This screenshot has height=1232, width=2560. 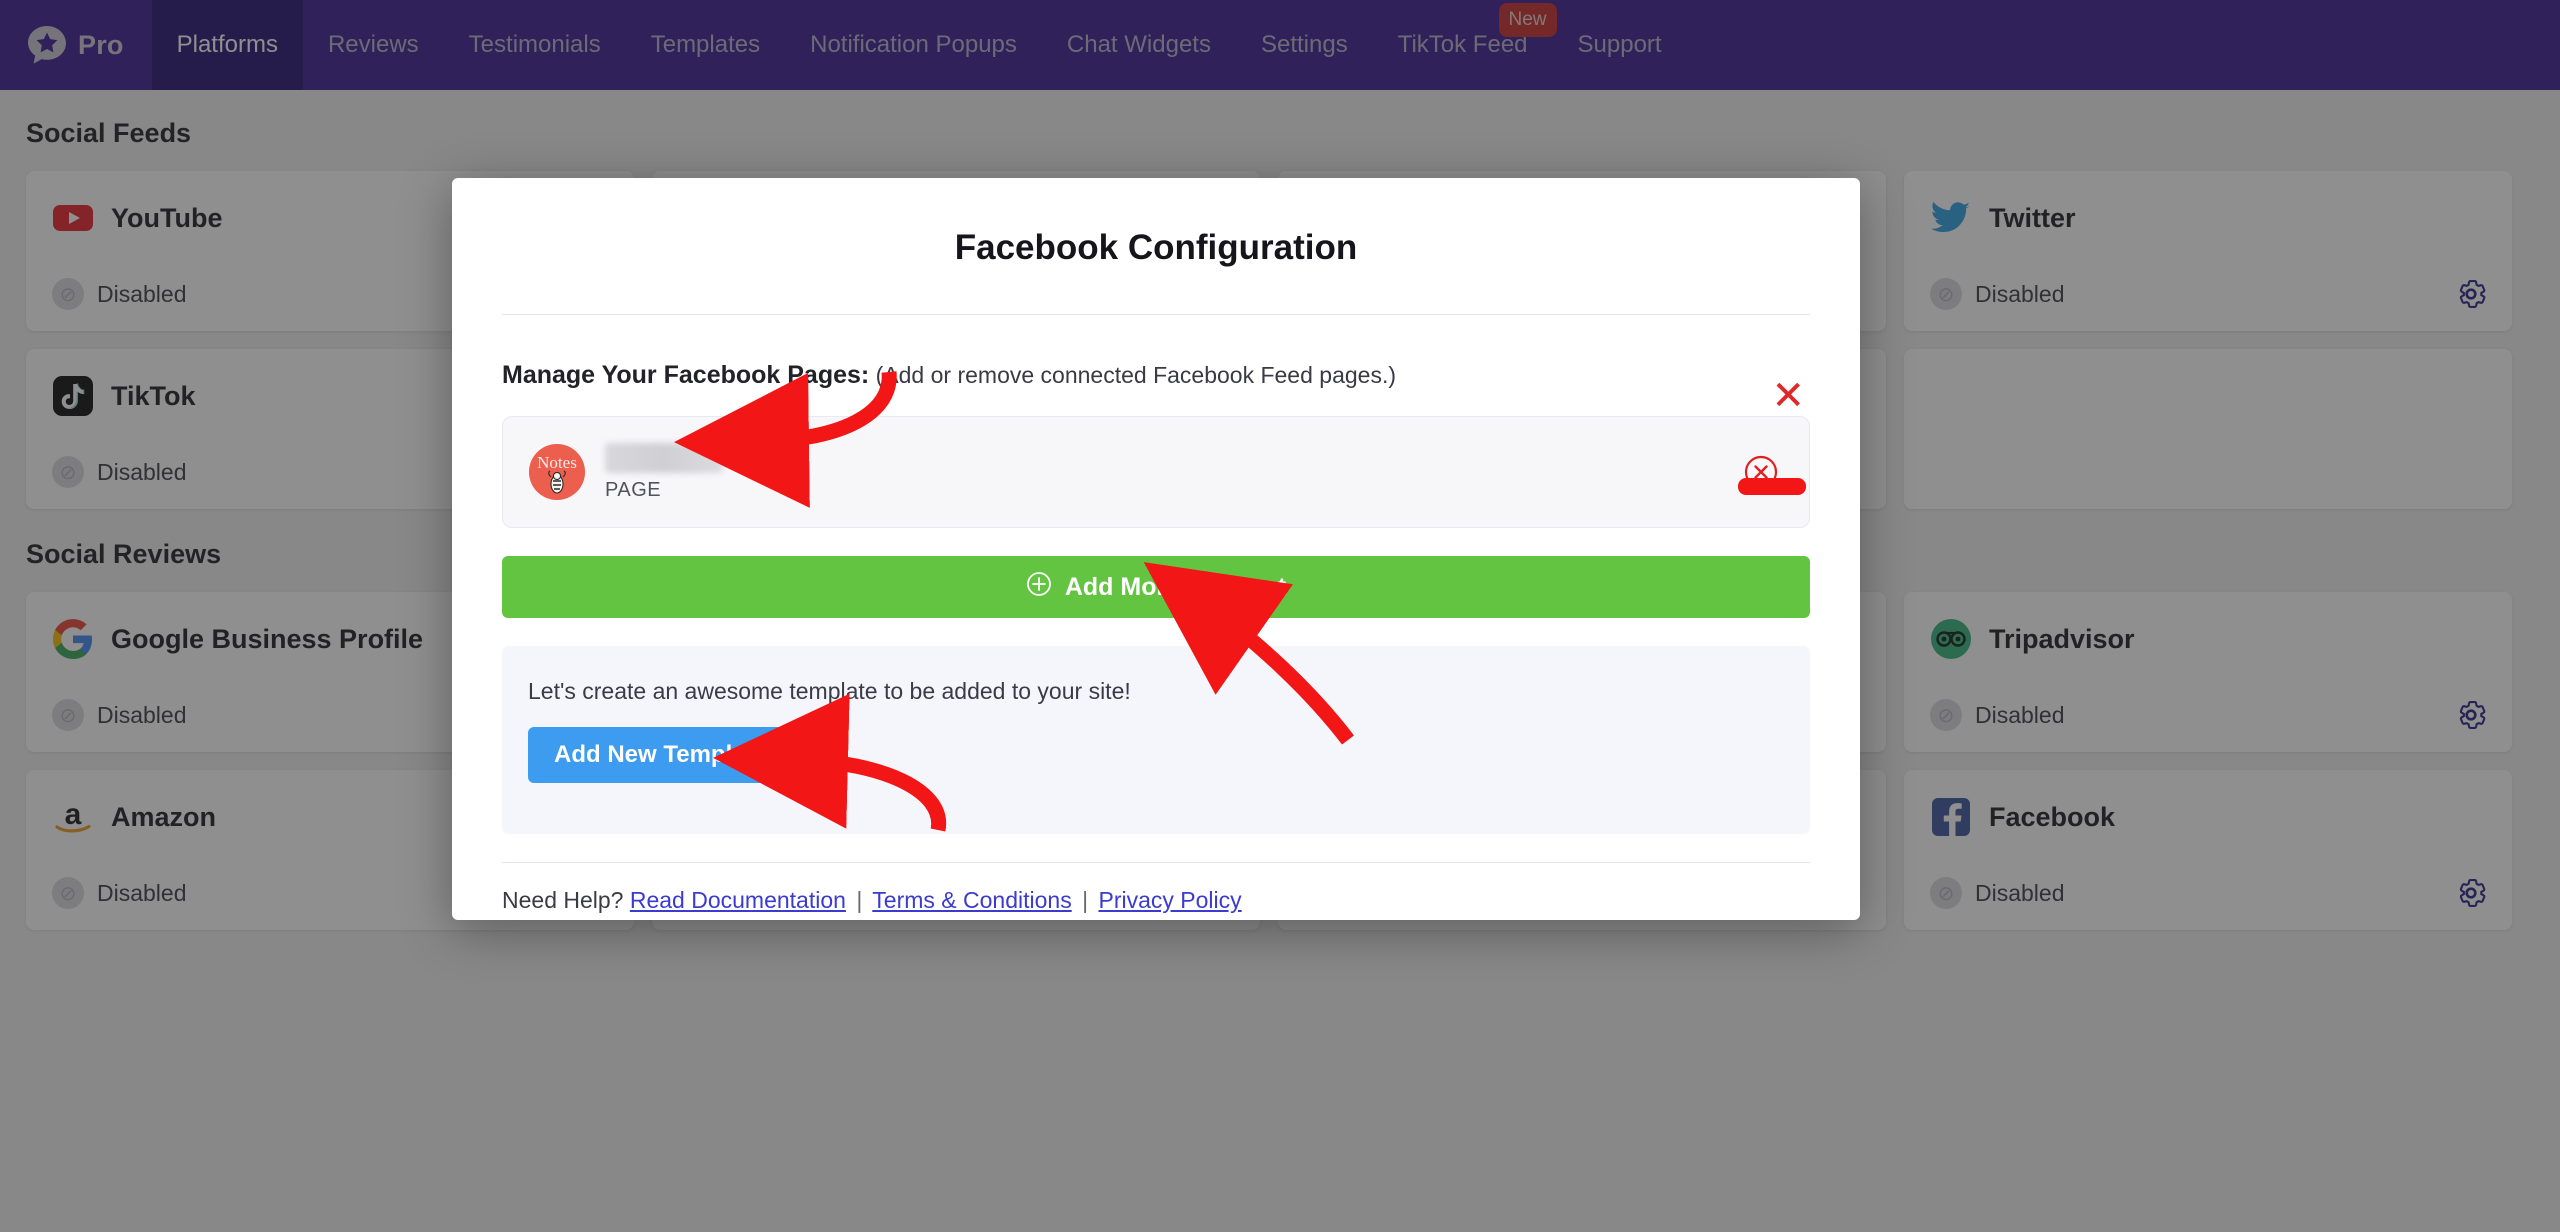 What do you see at coordinates (660, 755) in the screenshot?
I see `add-new-template-button: Add New Template` at bounding box center [660, 755].